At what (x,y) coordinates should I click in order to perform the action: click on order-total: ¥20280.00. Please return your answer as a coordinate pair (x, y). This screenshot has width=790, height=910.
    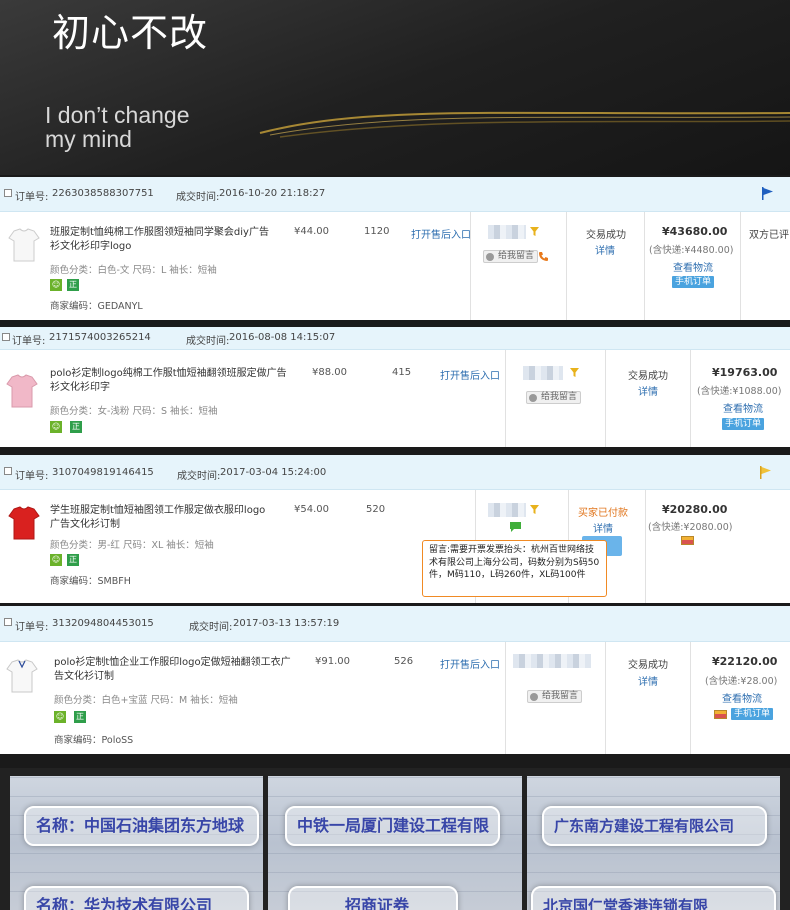
    Looking at the image, I should click on (695, 509).